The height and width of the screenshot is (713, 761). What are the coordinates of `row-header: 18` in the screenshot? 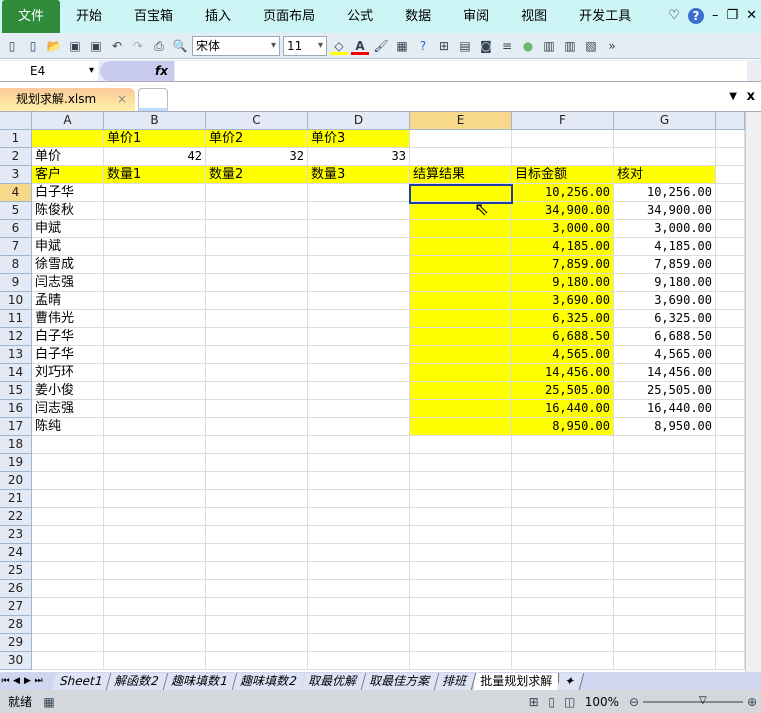 It's located at (16, 445).